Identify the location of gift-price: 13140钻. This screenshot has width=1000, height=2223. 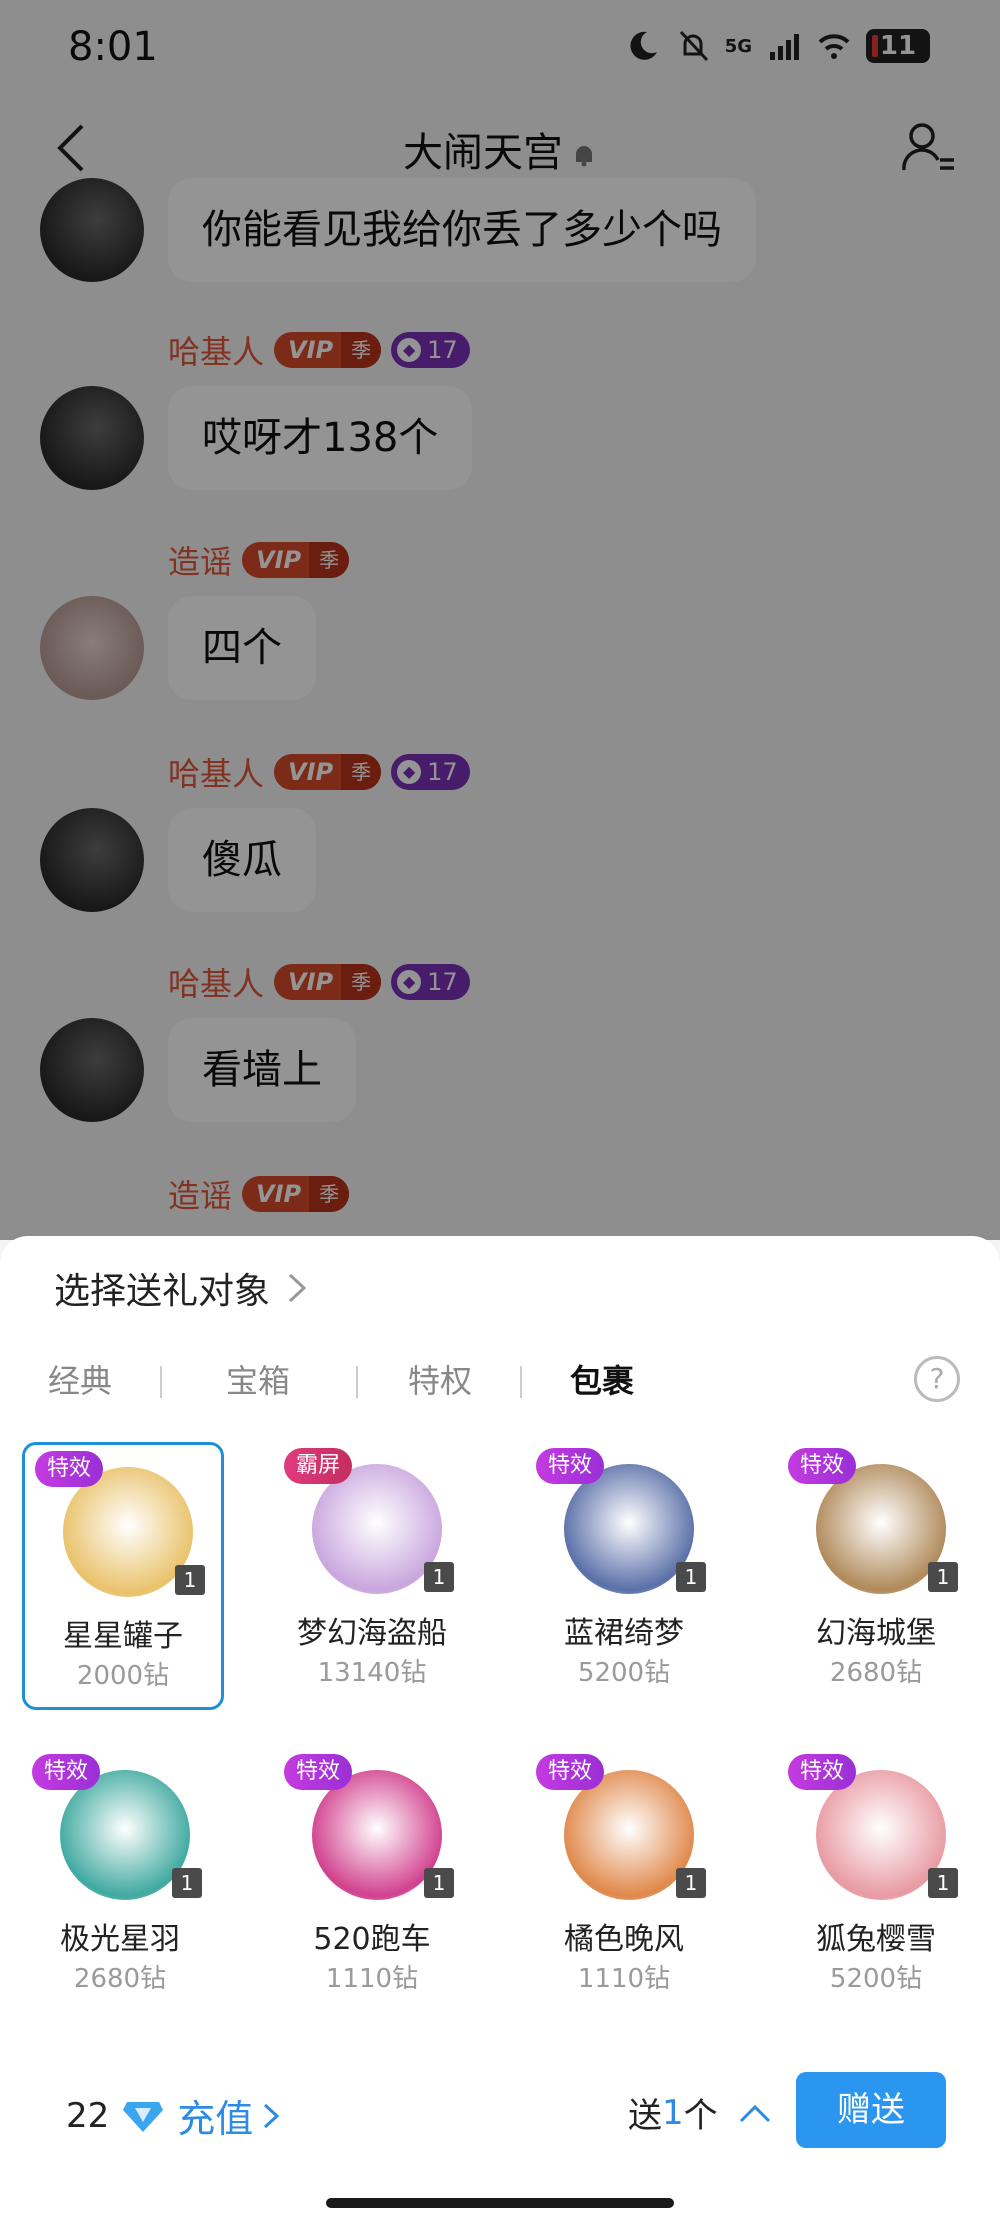
(372, 1673).